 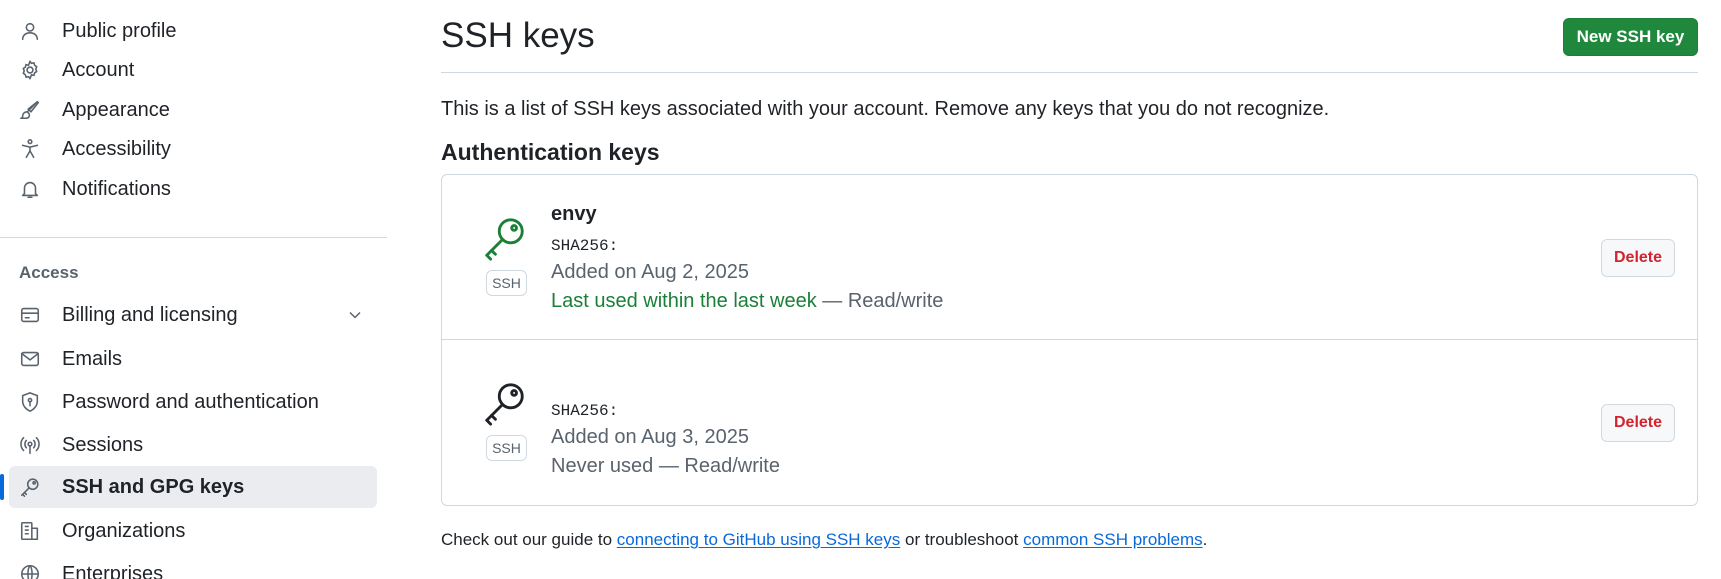 What do you see at coordinates (193, 110) in the screenshot?
I see `sidebar-item-appearance: Appearance` at bounding box center [193, 110].